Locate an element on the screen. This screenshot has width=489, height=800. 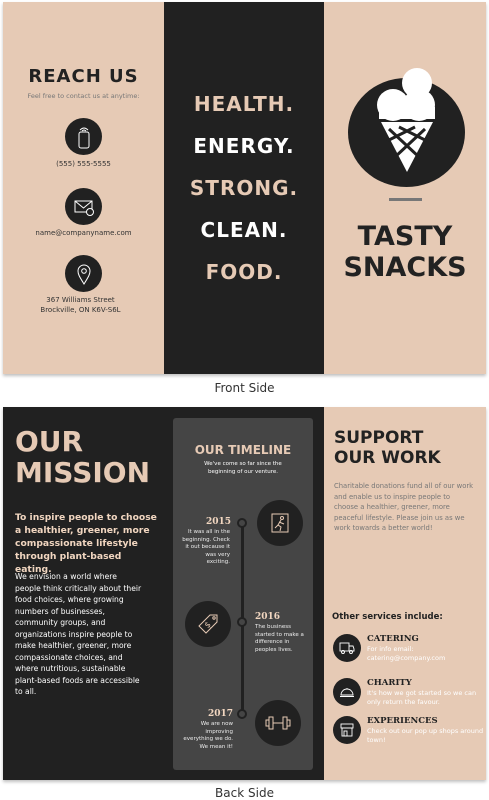
service-title: CHARITY is located at coordinates (389, 683).